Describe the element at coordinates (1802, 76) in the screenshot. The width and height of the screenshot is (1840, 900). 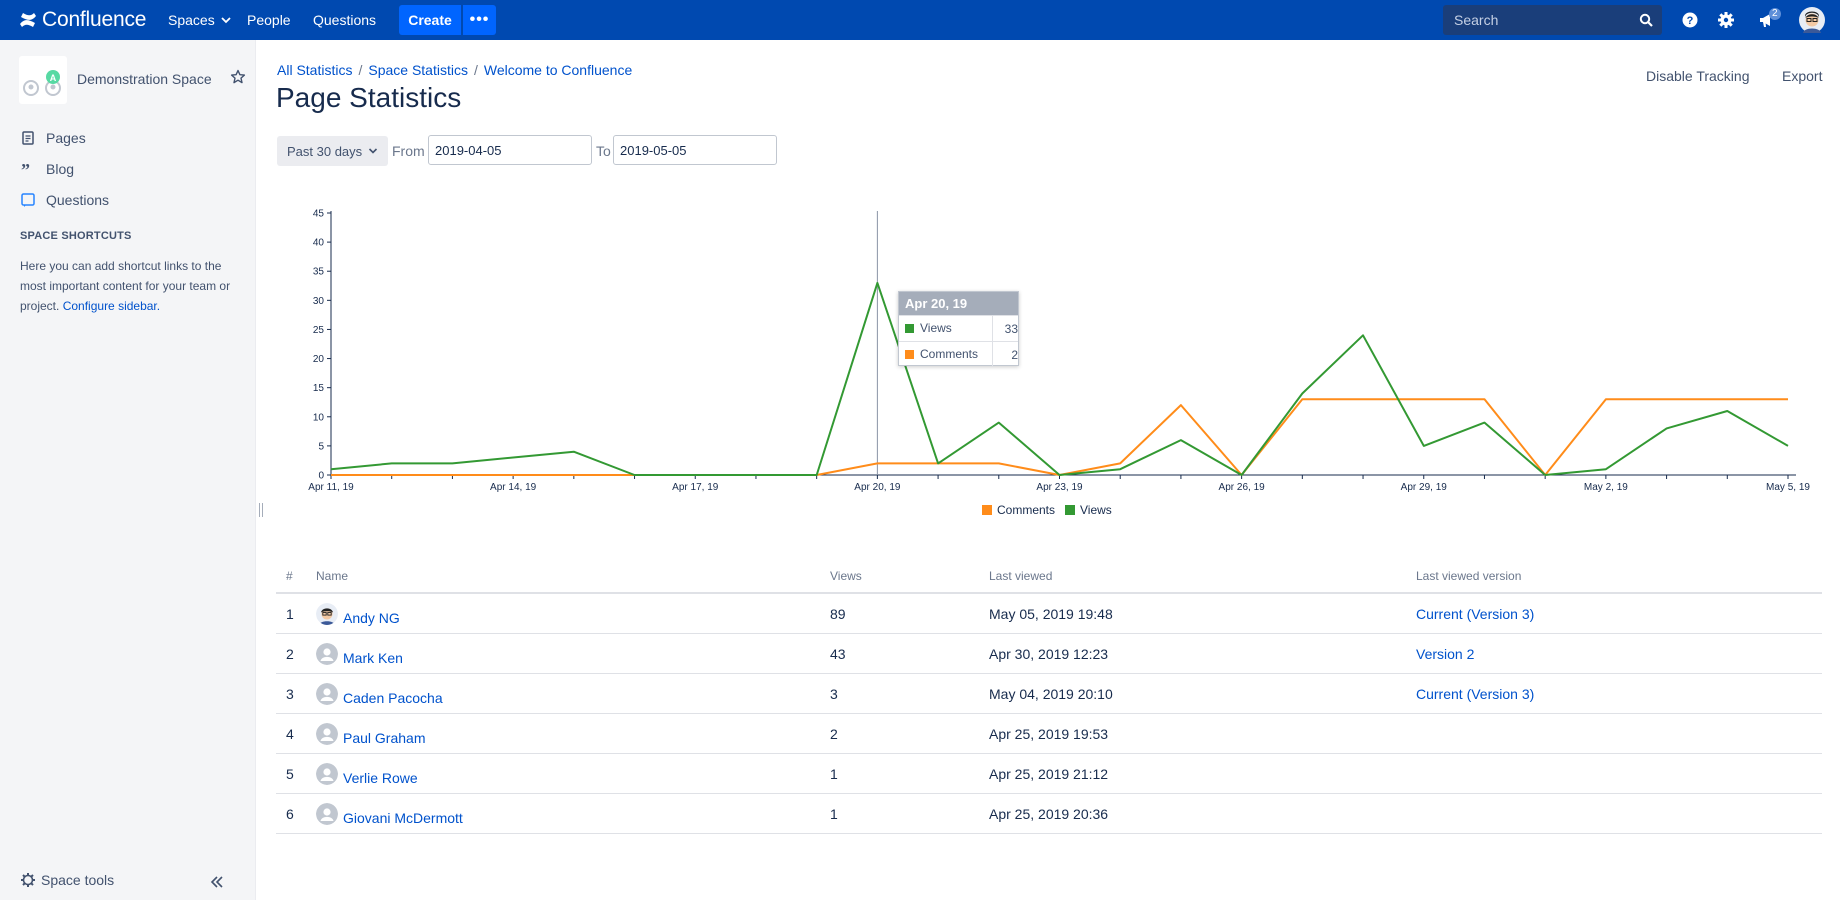
I see `export-button: Export` at that location.